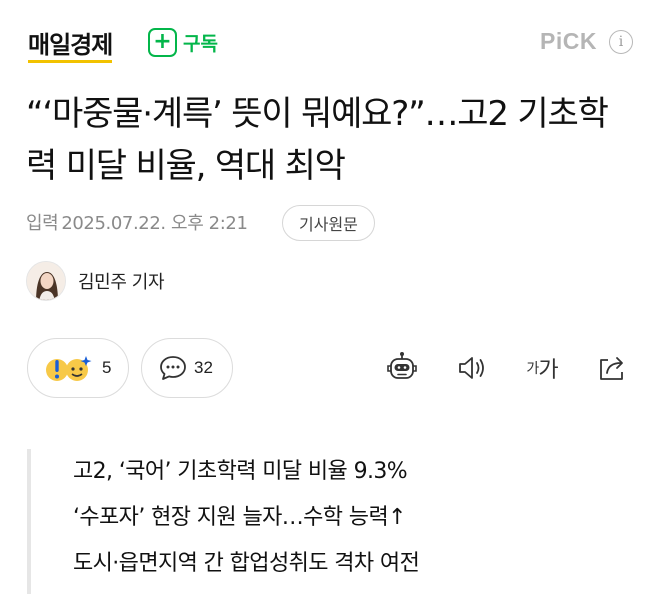  What do you see at coordinates (187, 368) in the screenshot?
I see `comment-button: 32` at bounding box center [187, 368].